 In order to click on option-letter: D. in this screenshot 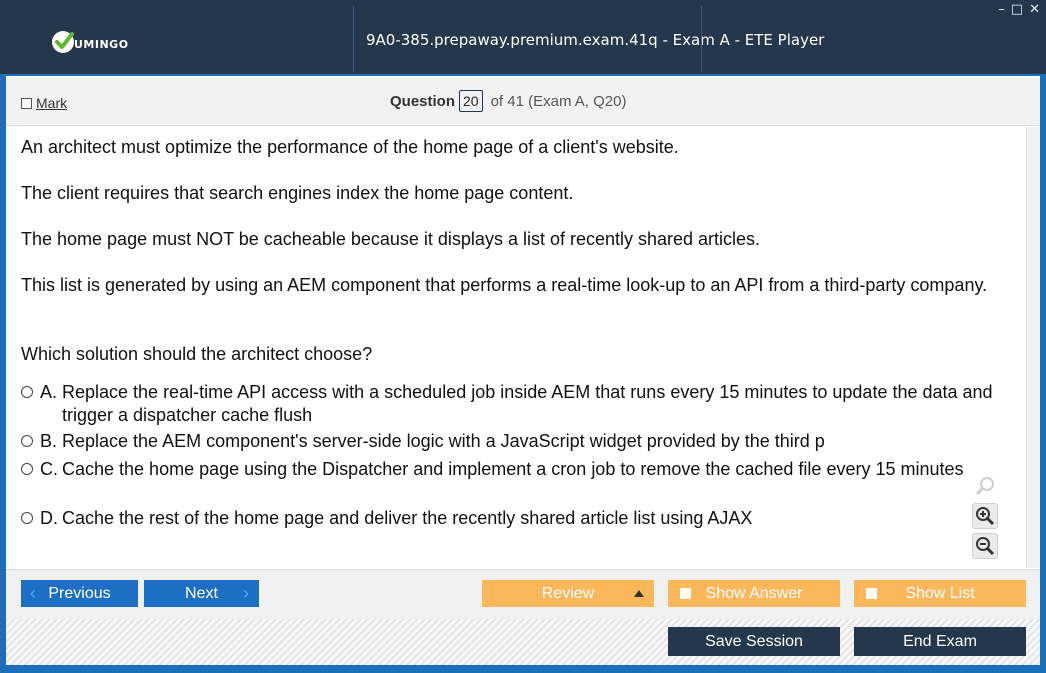, I will do `click(49, 518)`.